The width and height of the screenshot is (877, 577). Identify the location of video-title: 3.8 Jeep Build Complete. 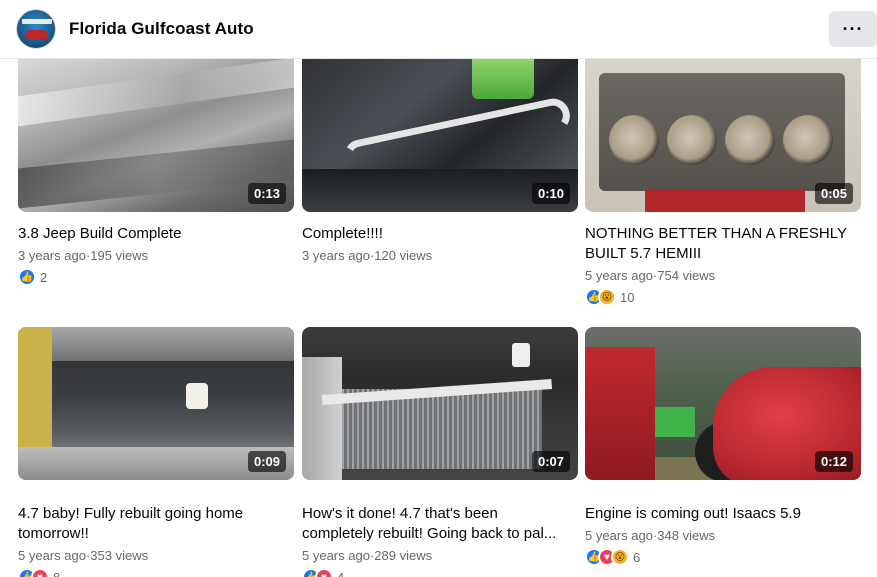
(152, 234).